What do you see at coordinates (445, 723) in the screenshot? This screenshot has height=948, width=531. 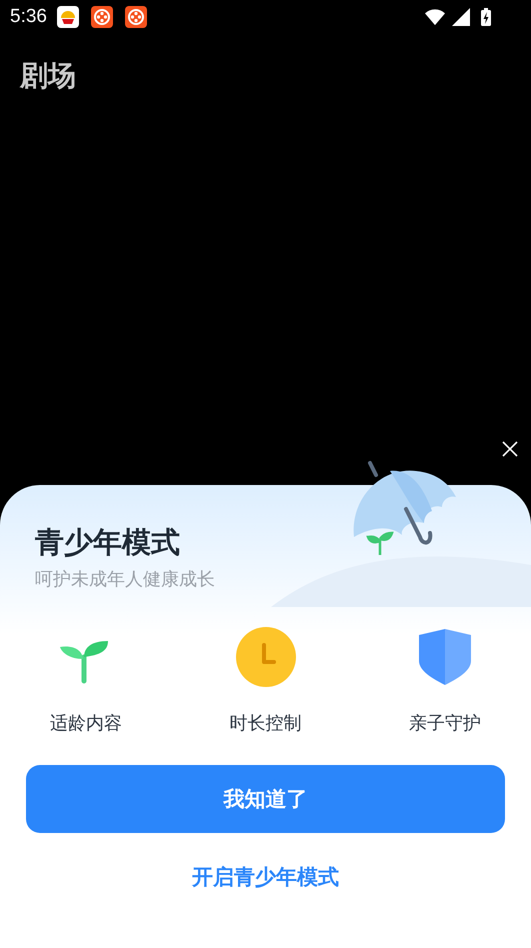 I see `feature-label: 亲子守护` at bounding box center [445, 723].